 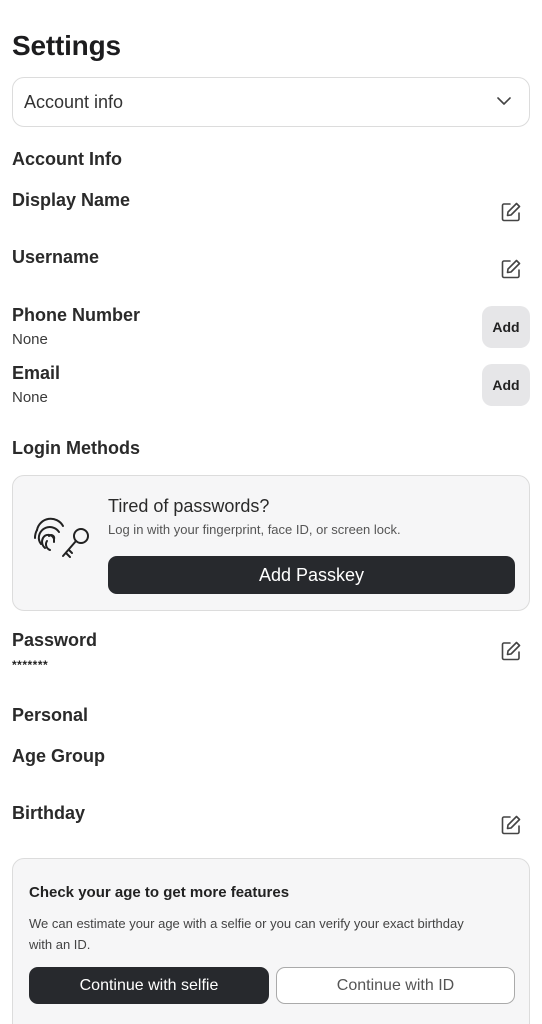 What do you see at coordinates (30, 665) in the screenshot?
I see `password-value: *******` at bounding box center [30, 665].